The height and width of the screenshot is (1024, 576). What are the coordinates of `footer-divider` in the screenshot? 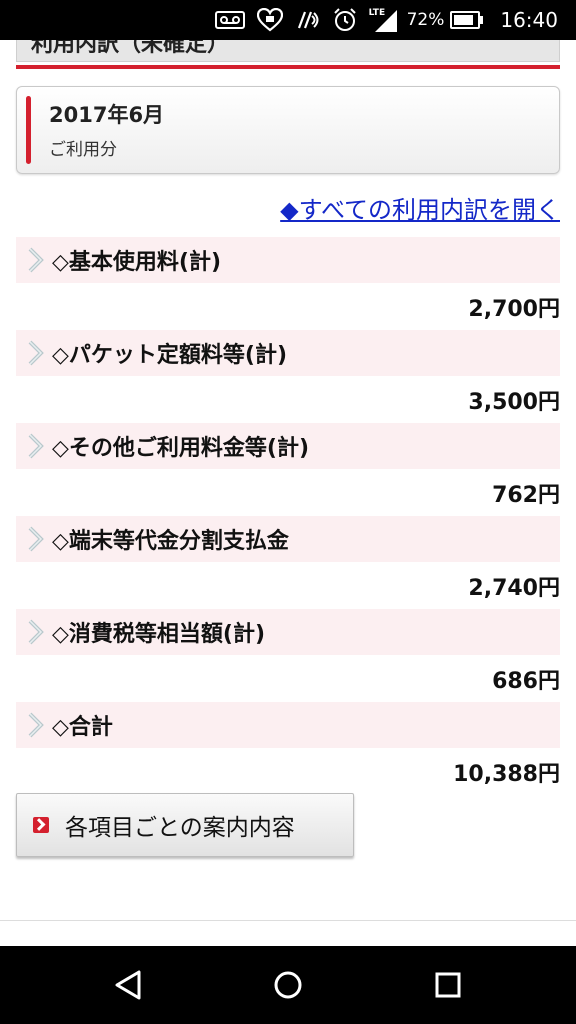 It's located at (288, 920).